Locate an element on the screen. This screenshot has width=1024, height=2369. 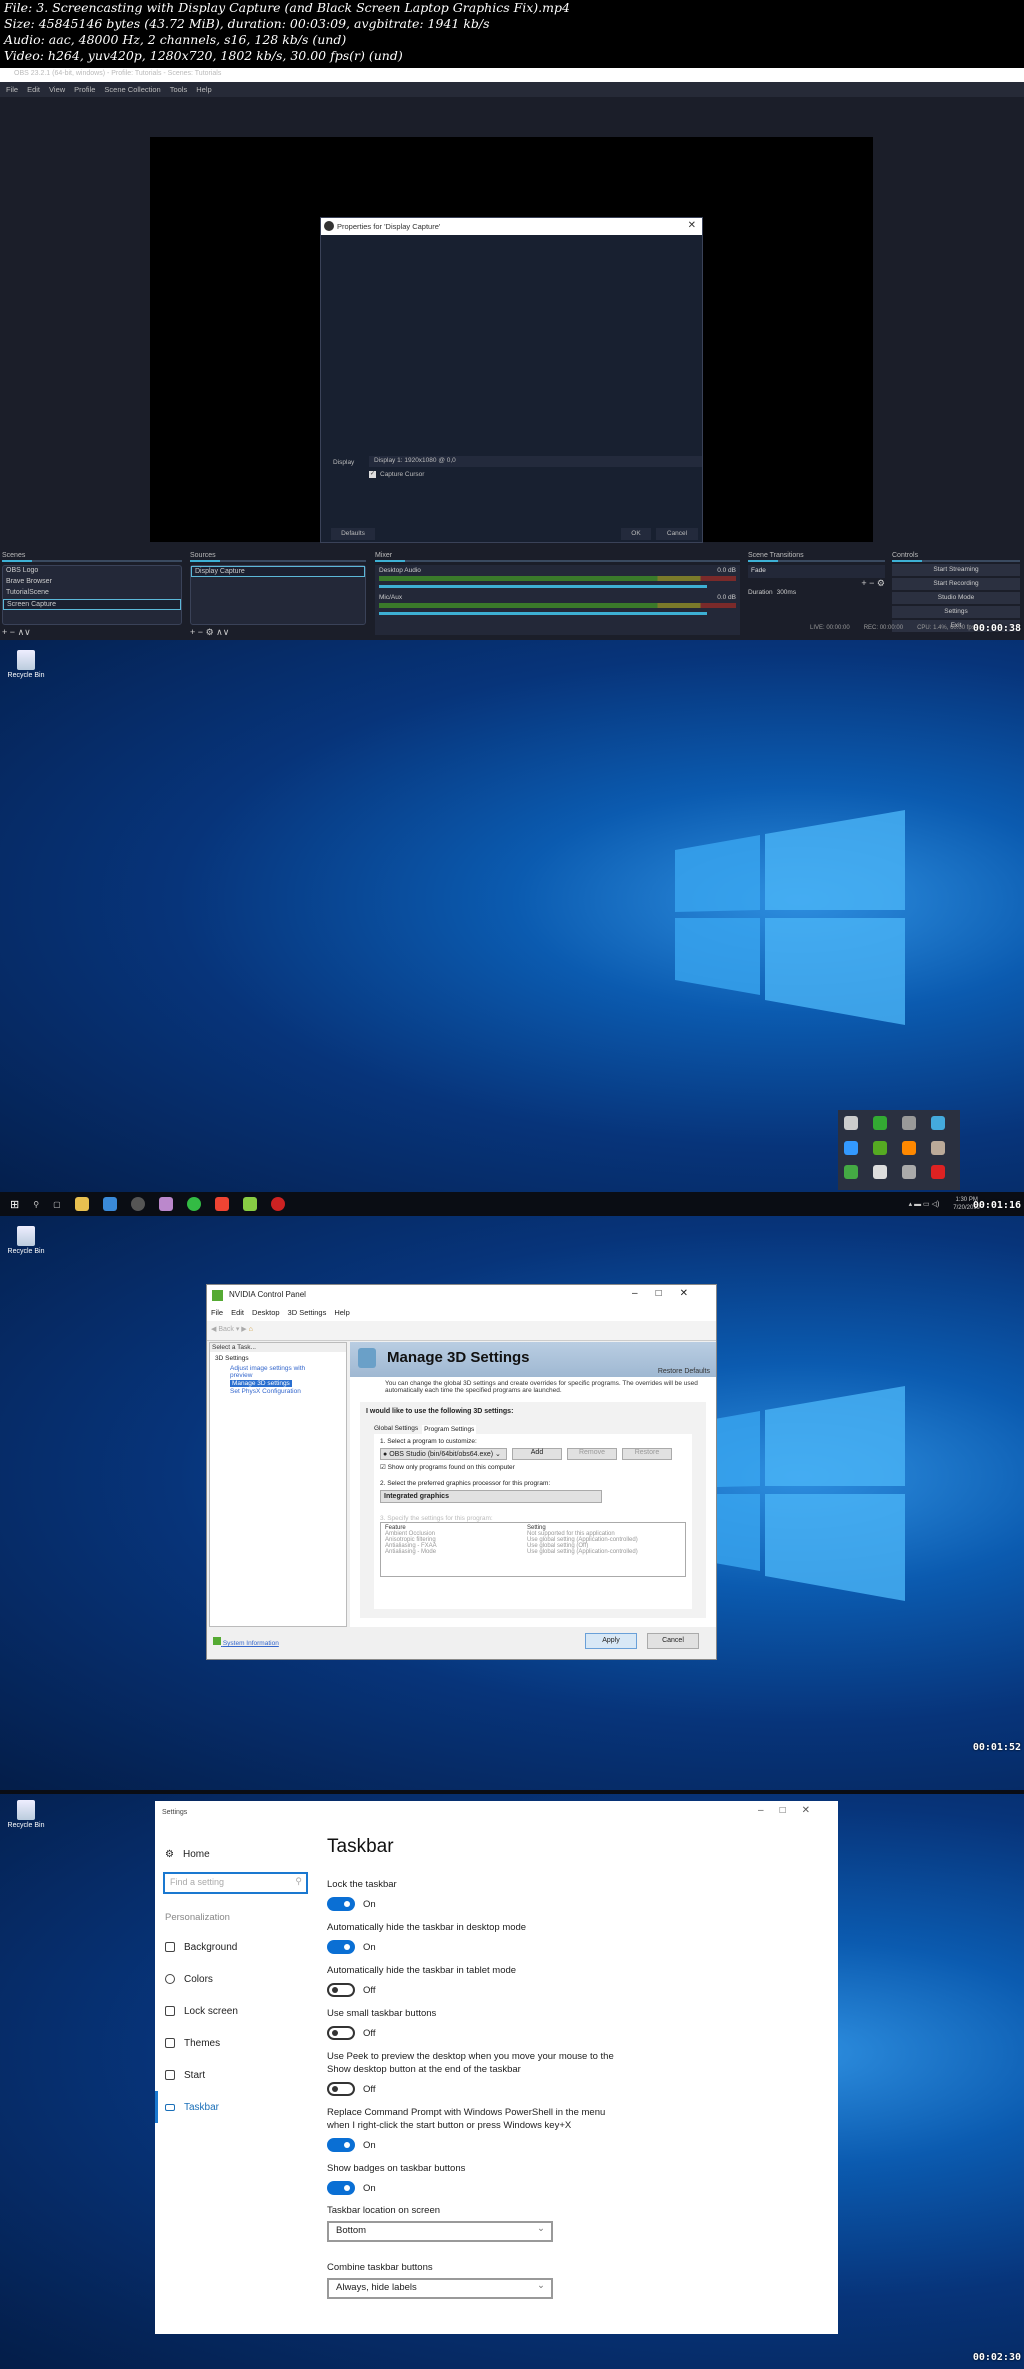
tree-item-selected: Manage 3D settings is located at coordinates (261, 1383).